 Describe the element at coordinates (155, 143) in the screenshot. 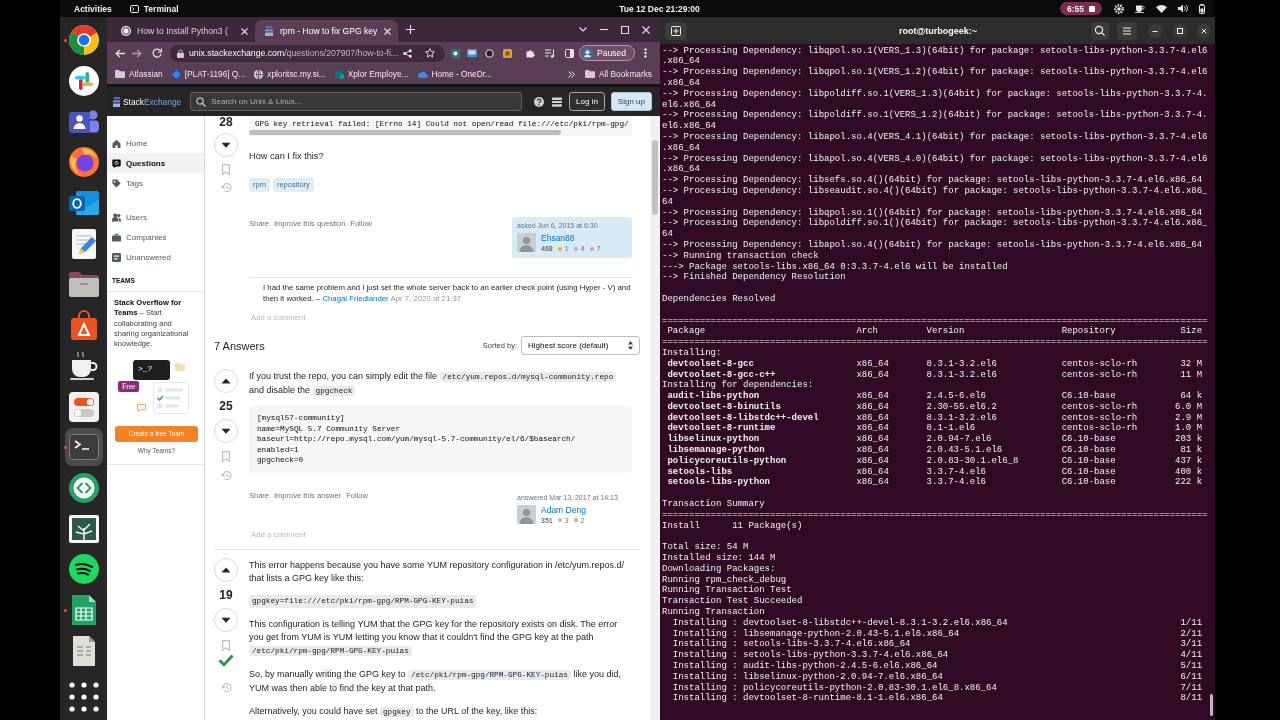

I see `nav-item: Home` at that location.